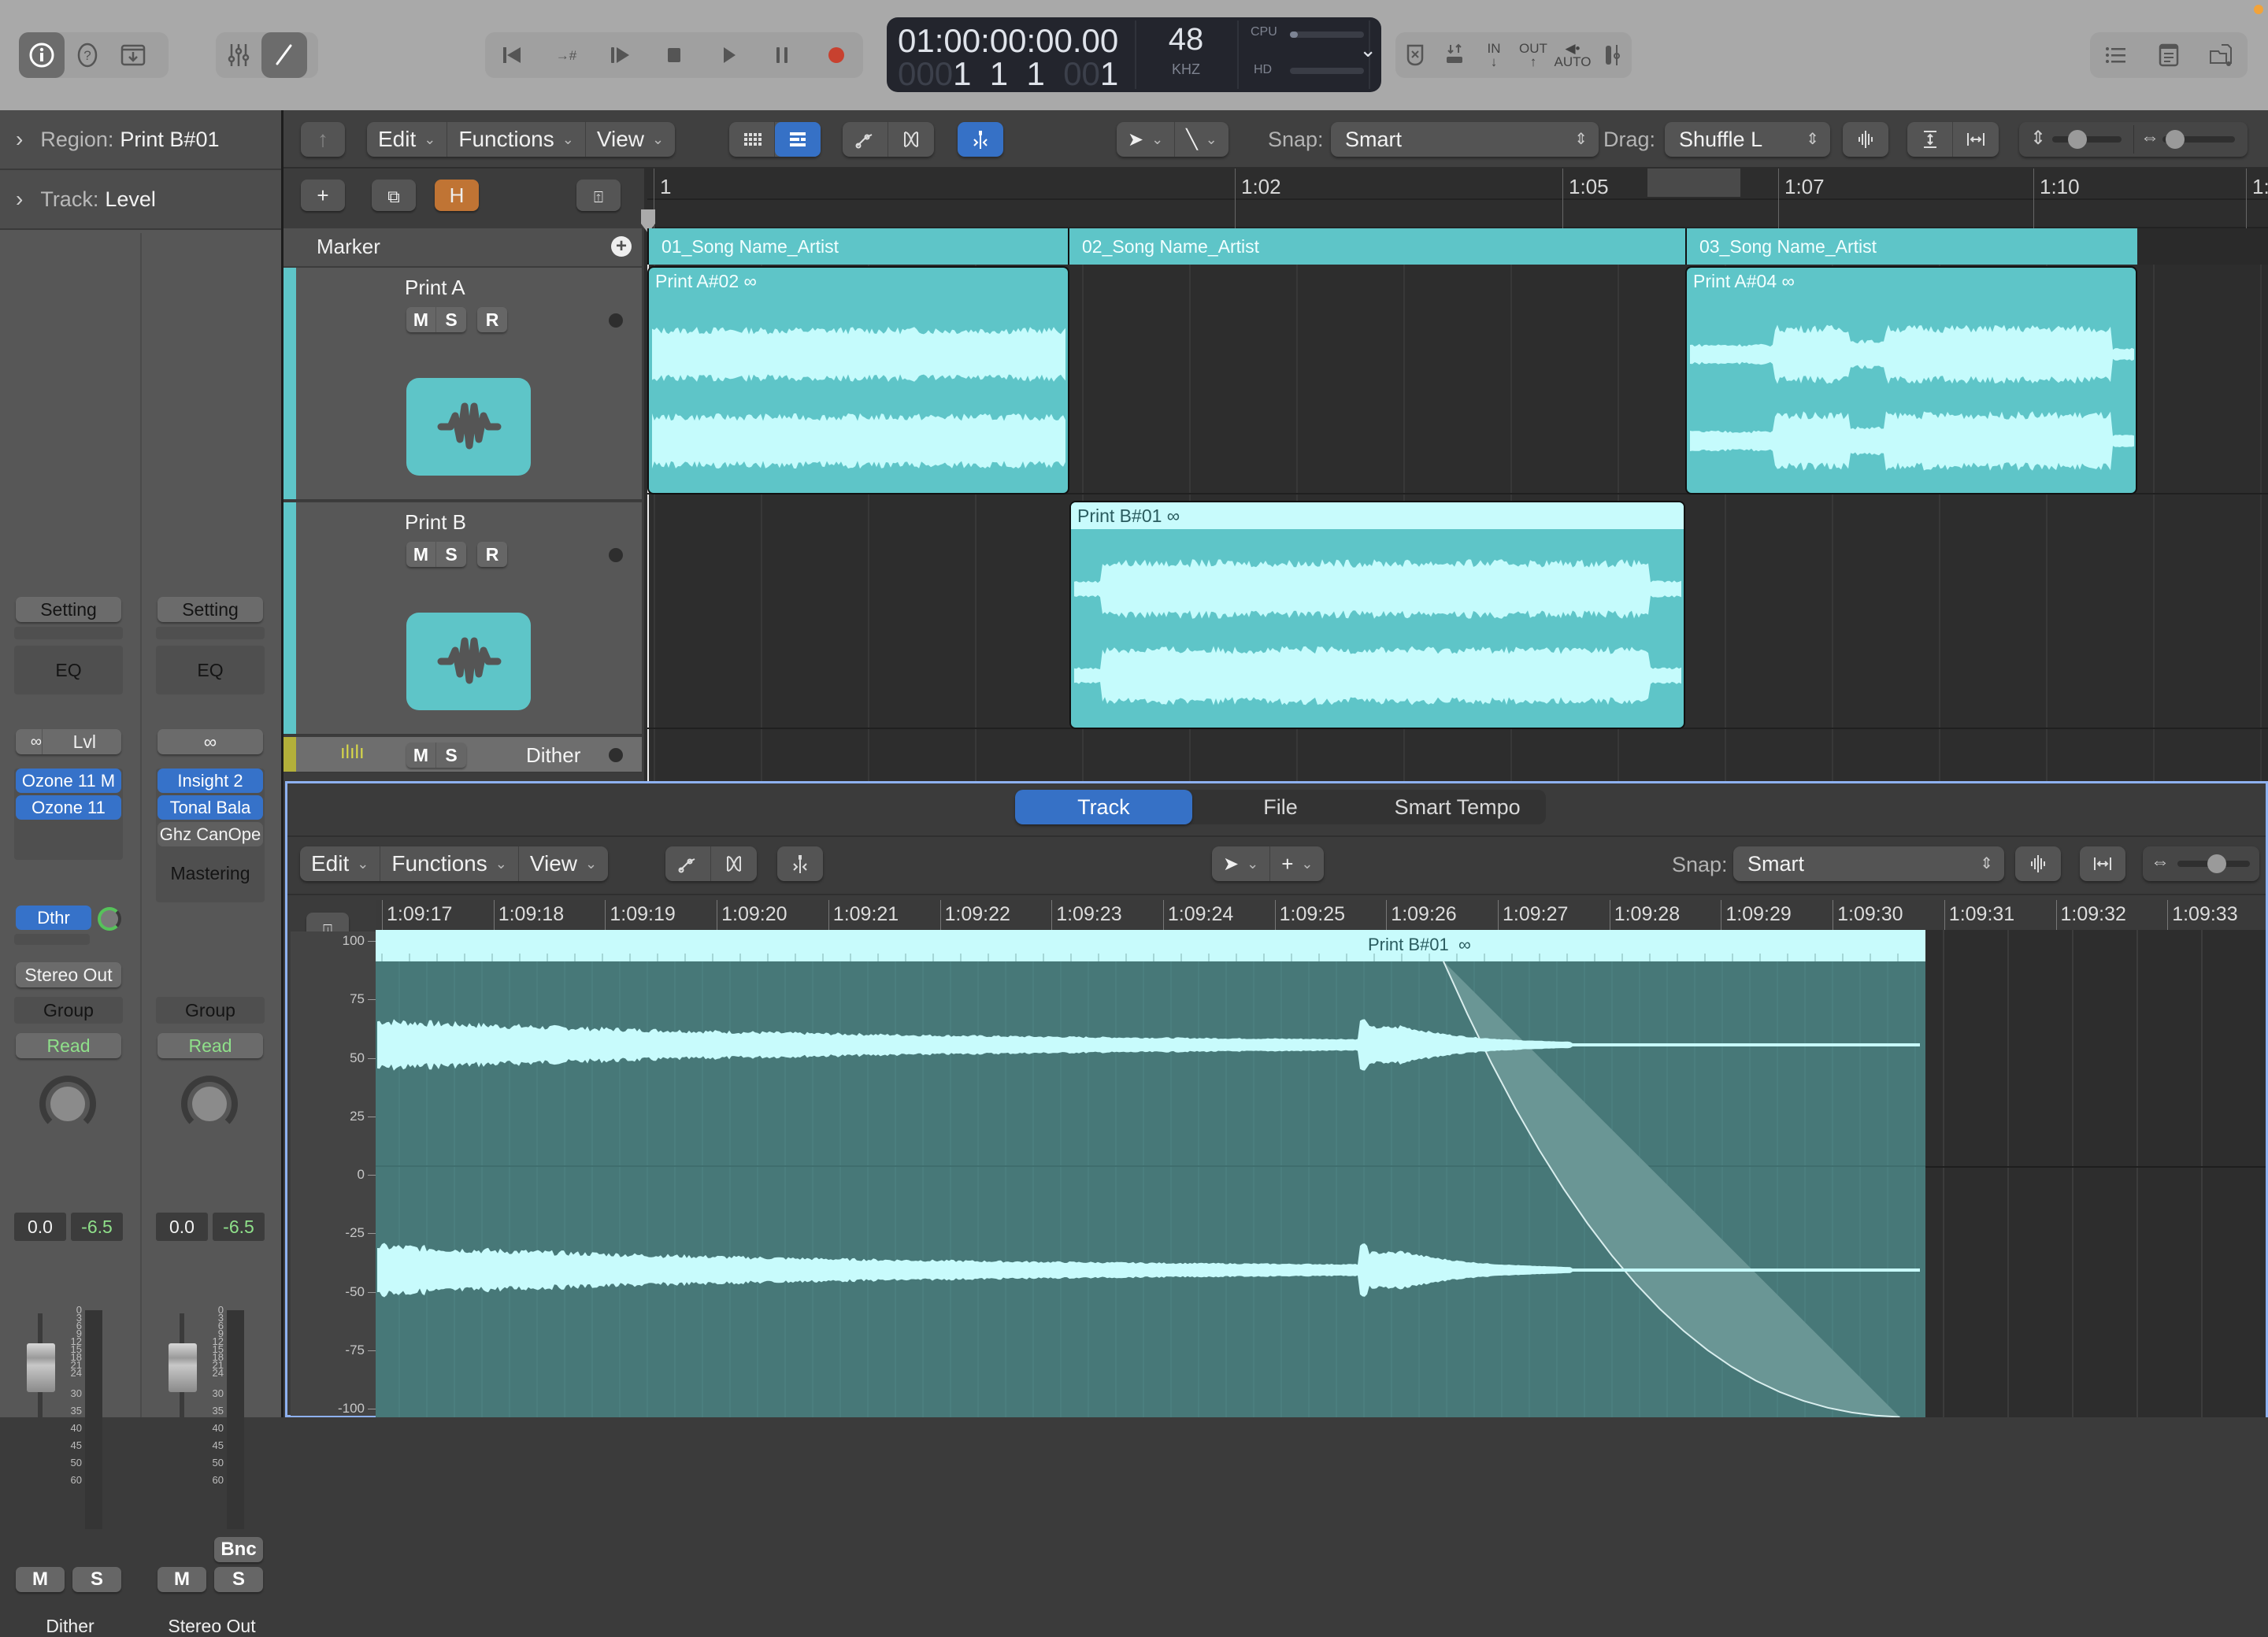  I want to click on record-enable-button: R, so click(492, 319).